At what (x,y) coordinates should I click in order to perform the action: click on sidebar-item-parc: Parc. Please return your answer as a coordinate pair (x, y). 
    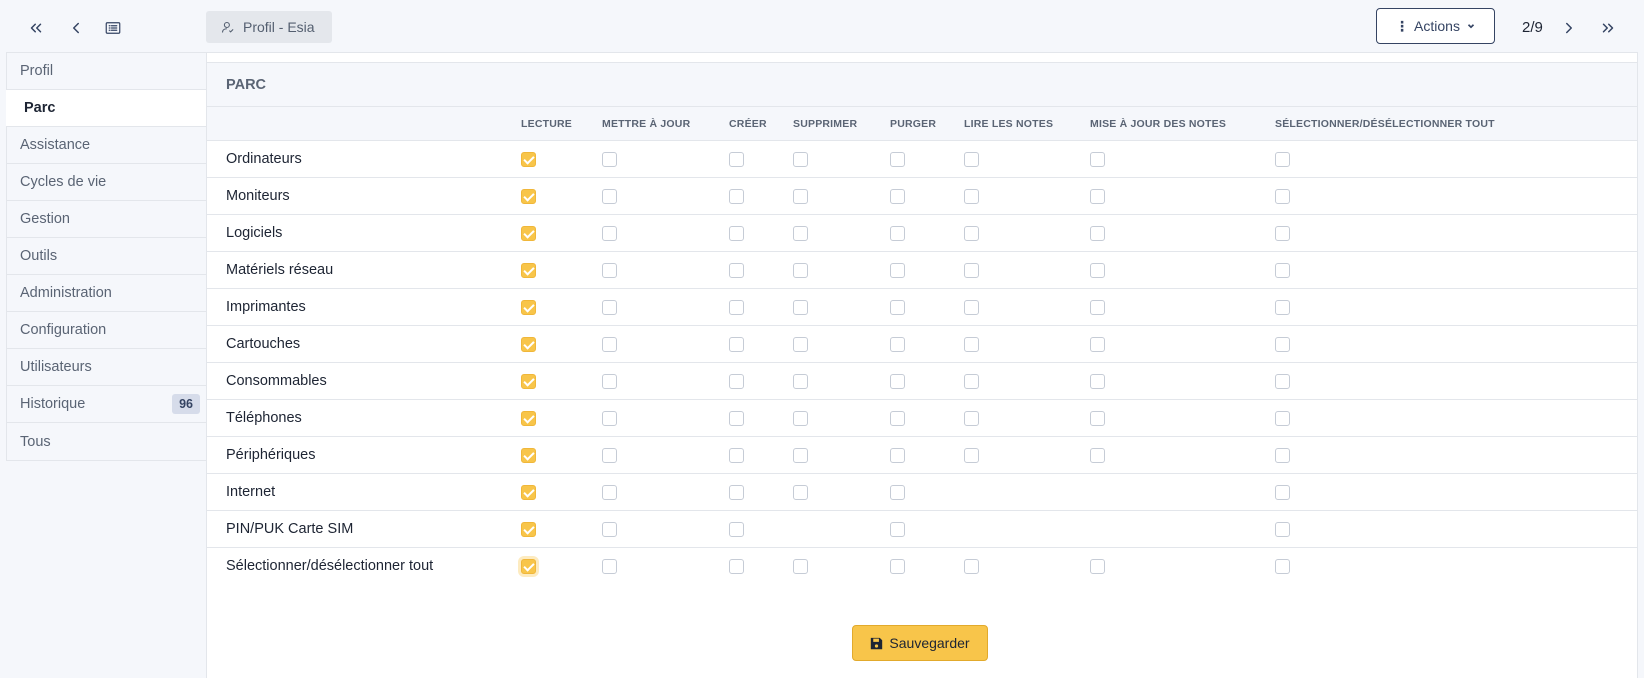
    Looking at the image, I should click on (106, 108).